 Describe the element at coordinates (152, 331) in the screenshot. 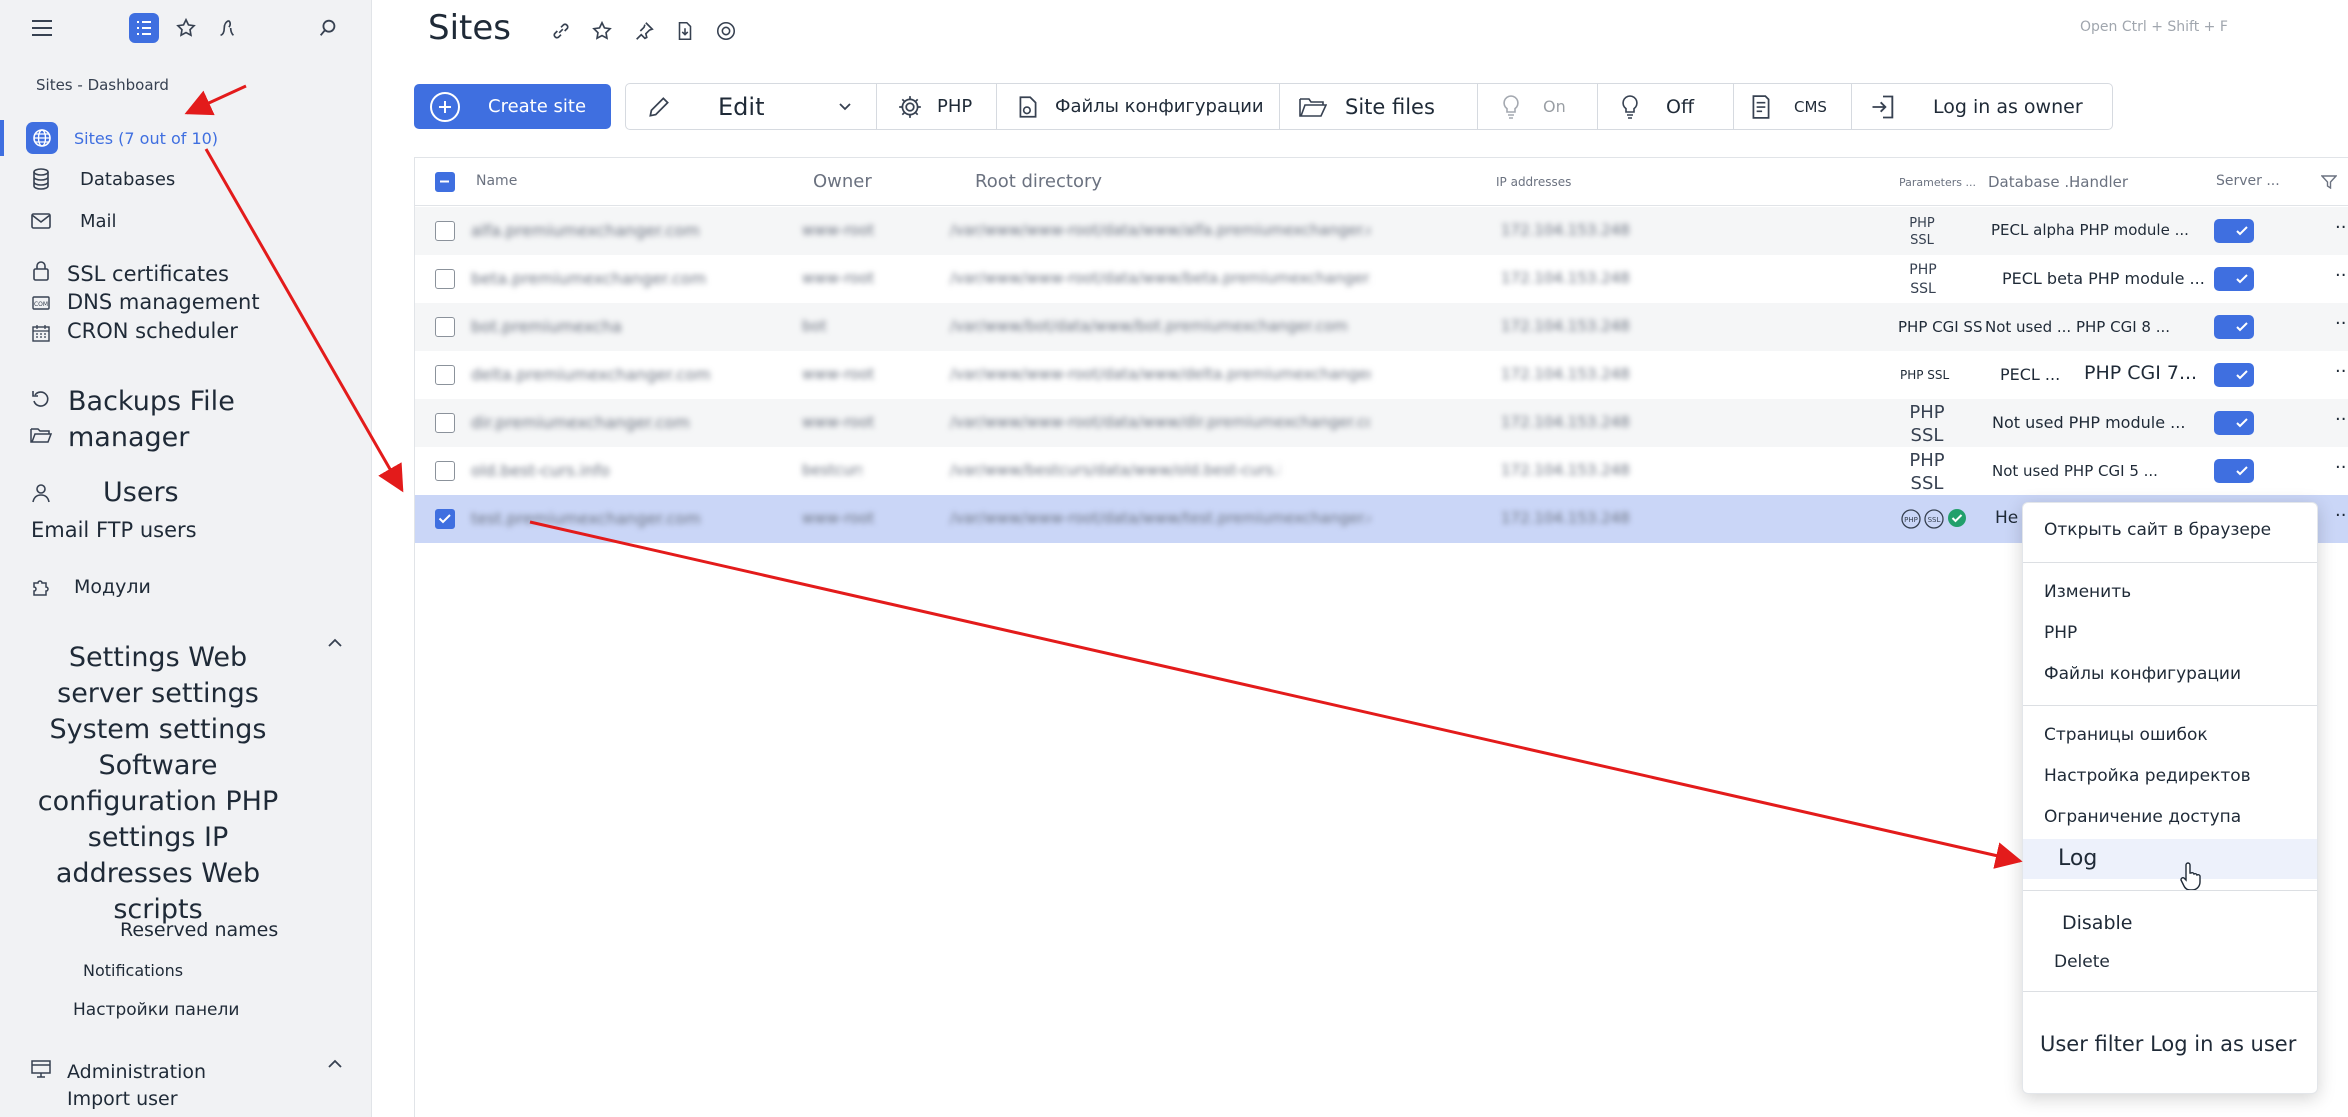

I see `sidebar-item-cron: CRON scheduler` at that location.